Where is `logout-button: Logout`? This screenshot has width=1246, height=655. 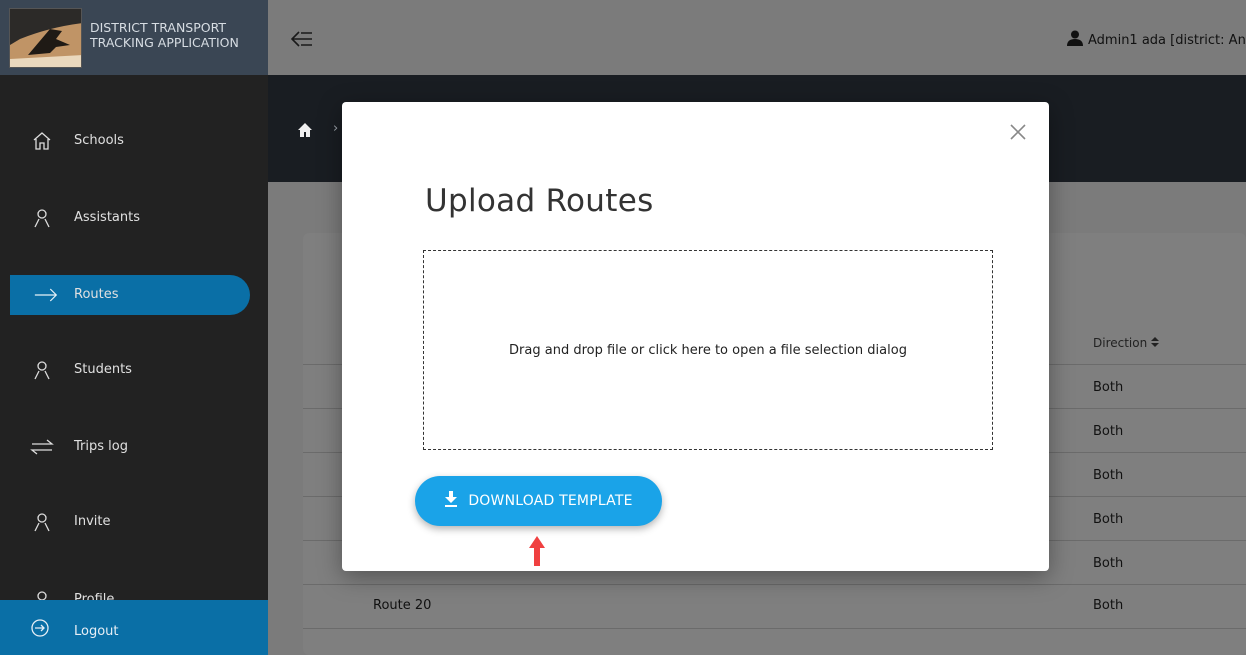
logout-button: Logout is located at coordinates (134, 627).